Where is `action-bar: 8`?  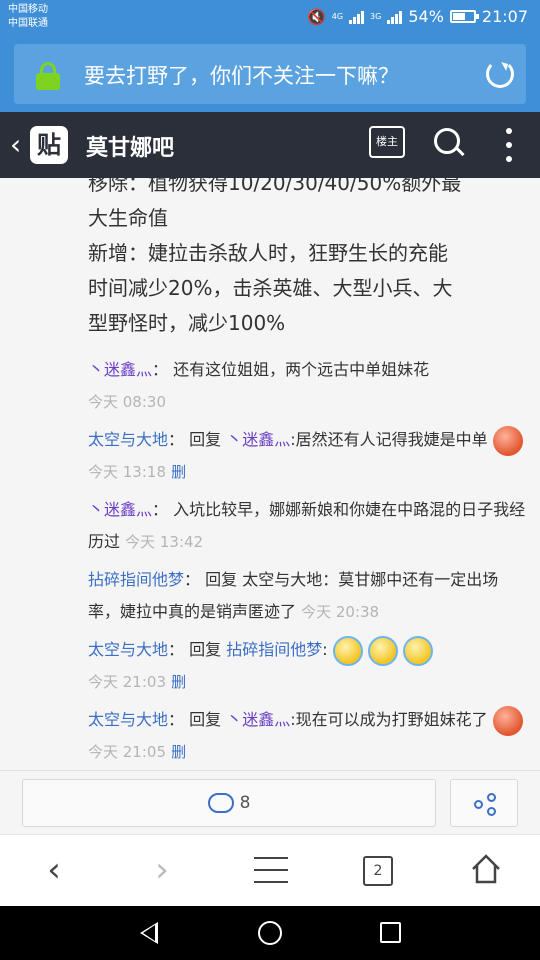 action-bar: 8 is located at coordinates (270, 802).